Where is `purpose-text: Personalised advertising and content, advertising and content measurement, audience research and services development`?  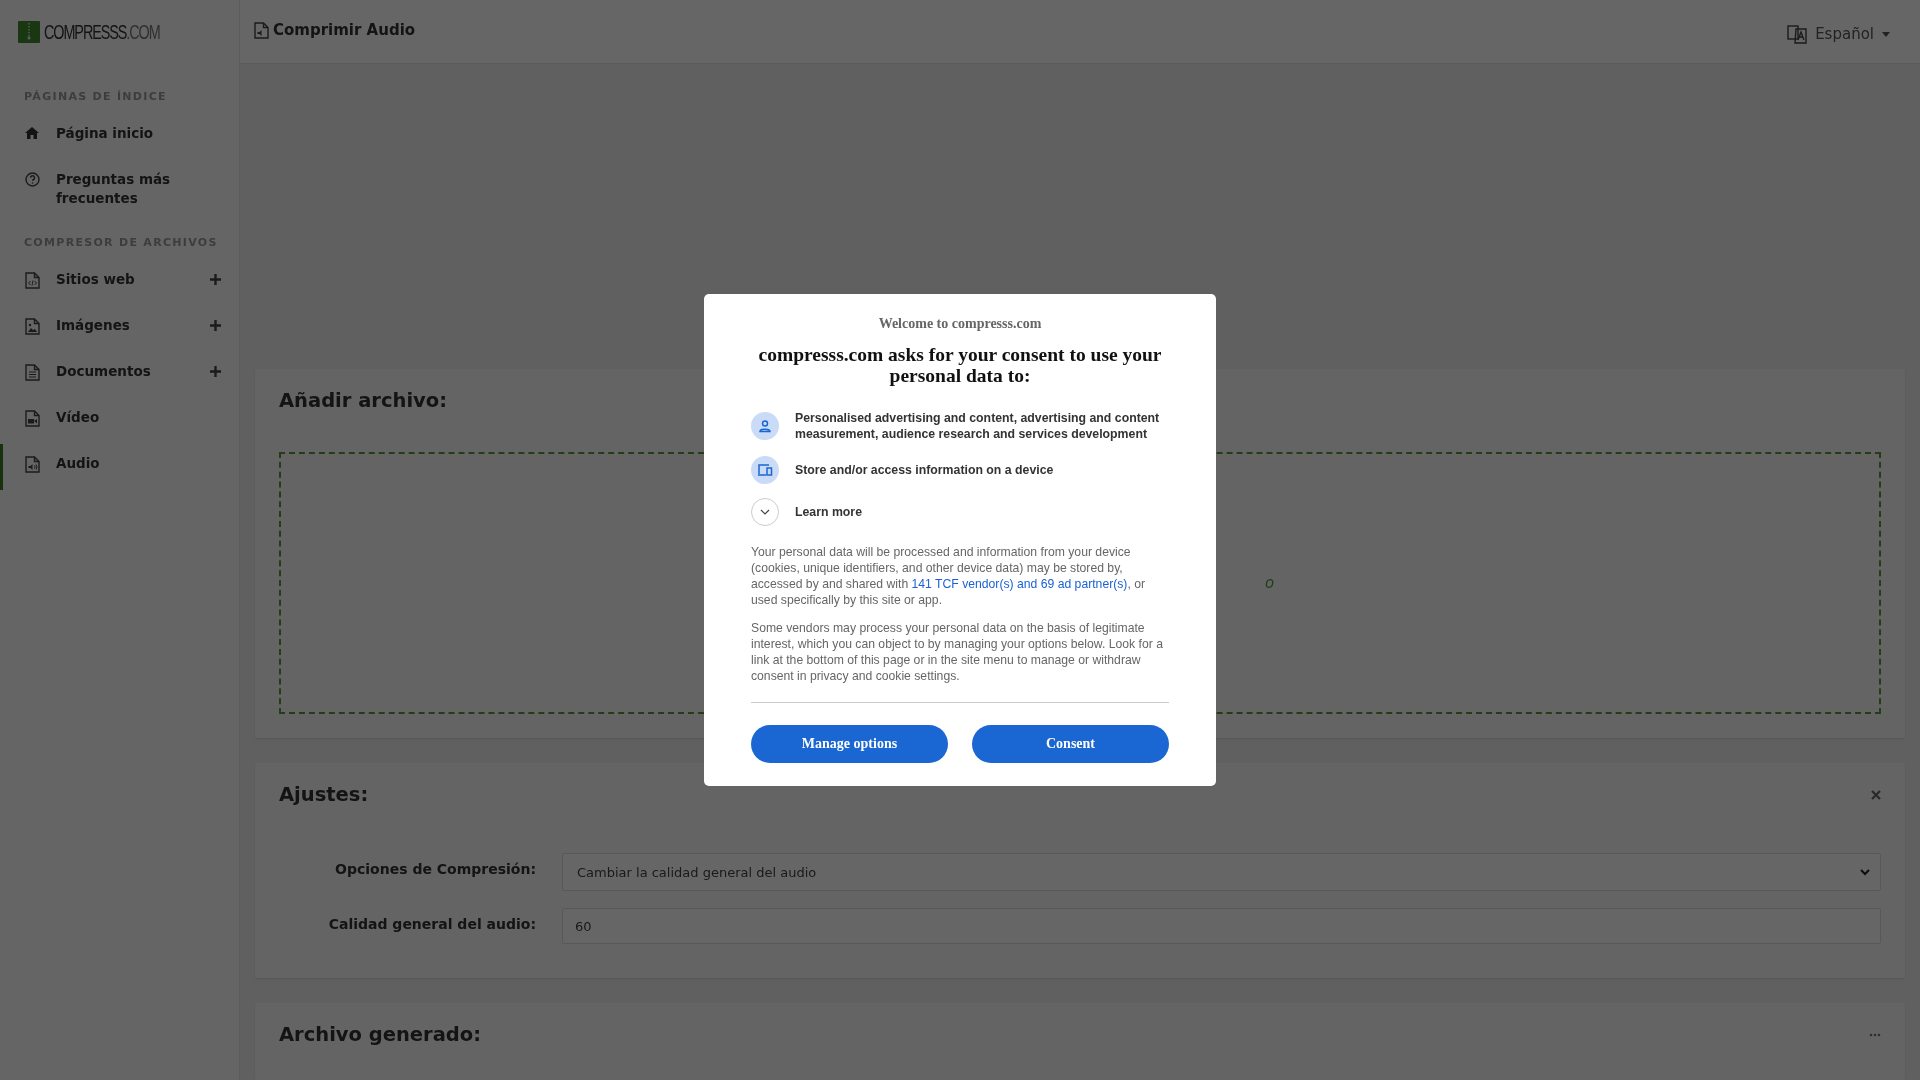 purpose-text: Personalised advertising and content, advertising and content measurement, audience research and services development is located at coordinates (978, 426).